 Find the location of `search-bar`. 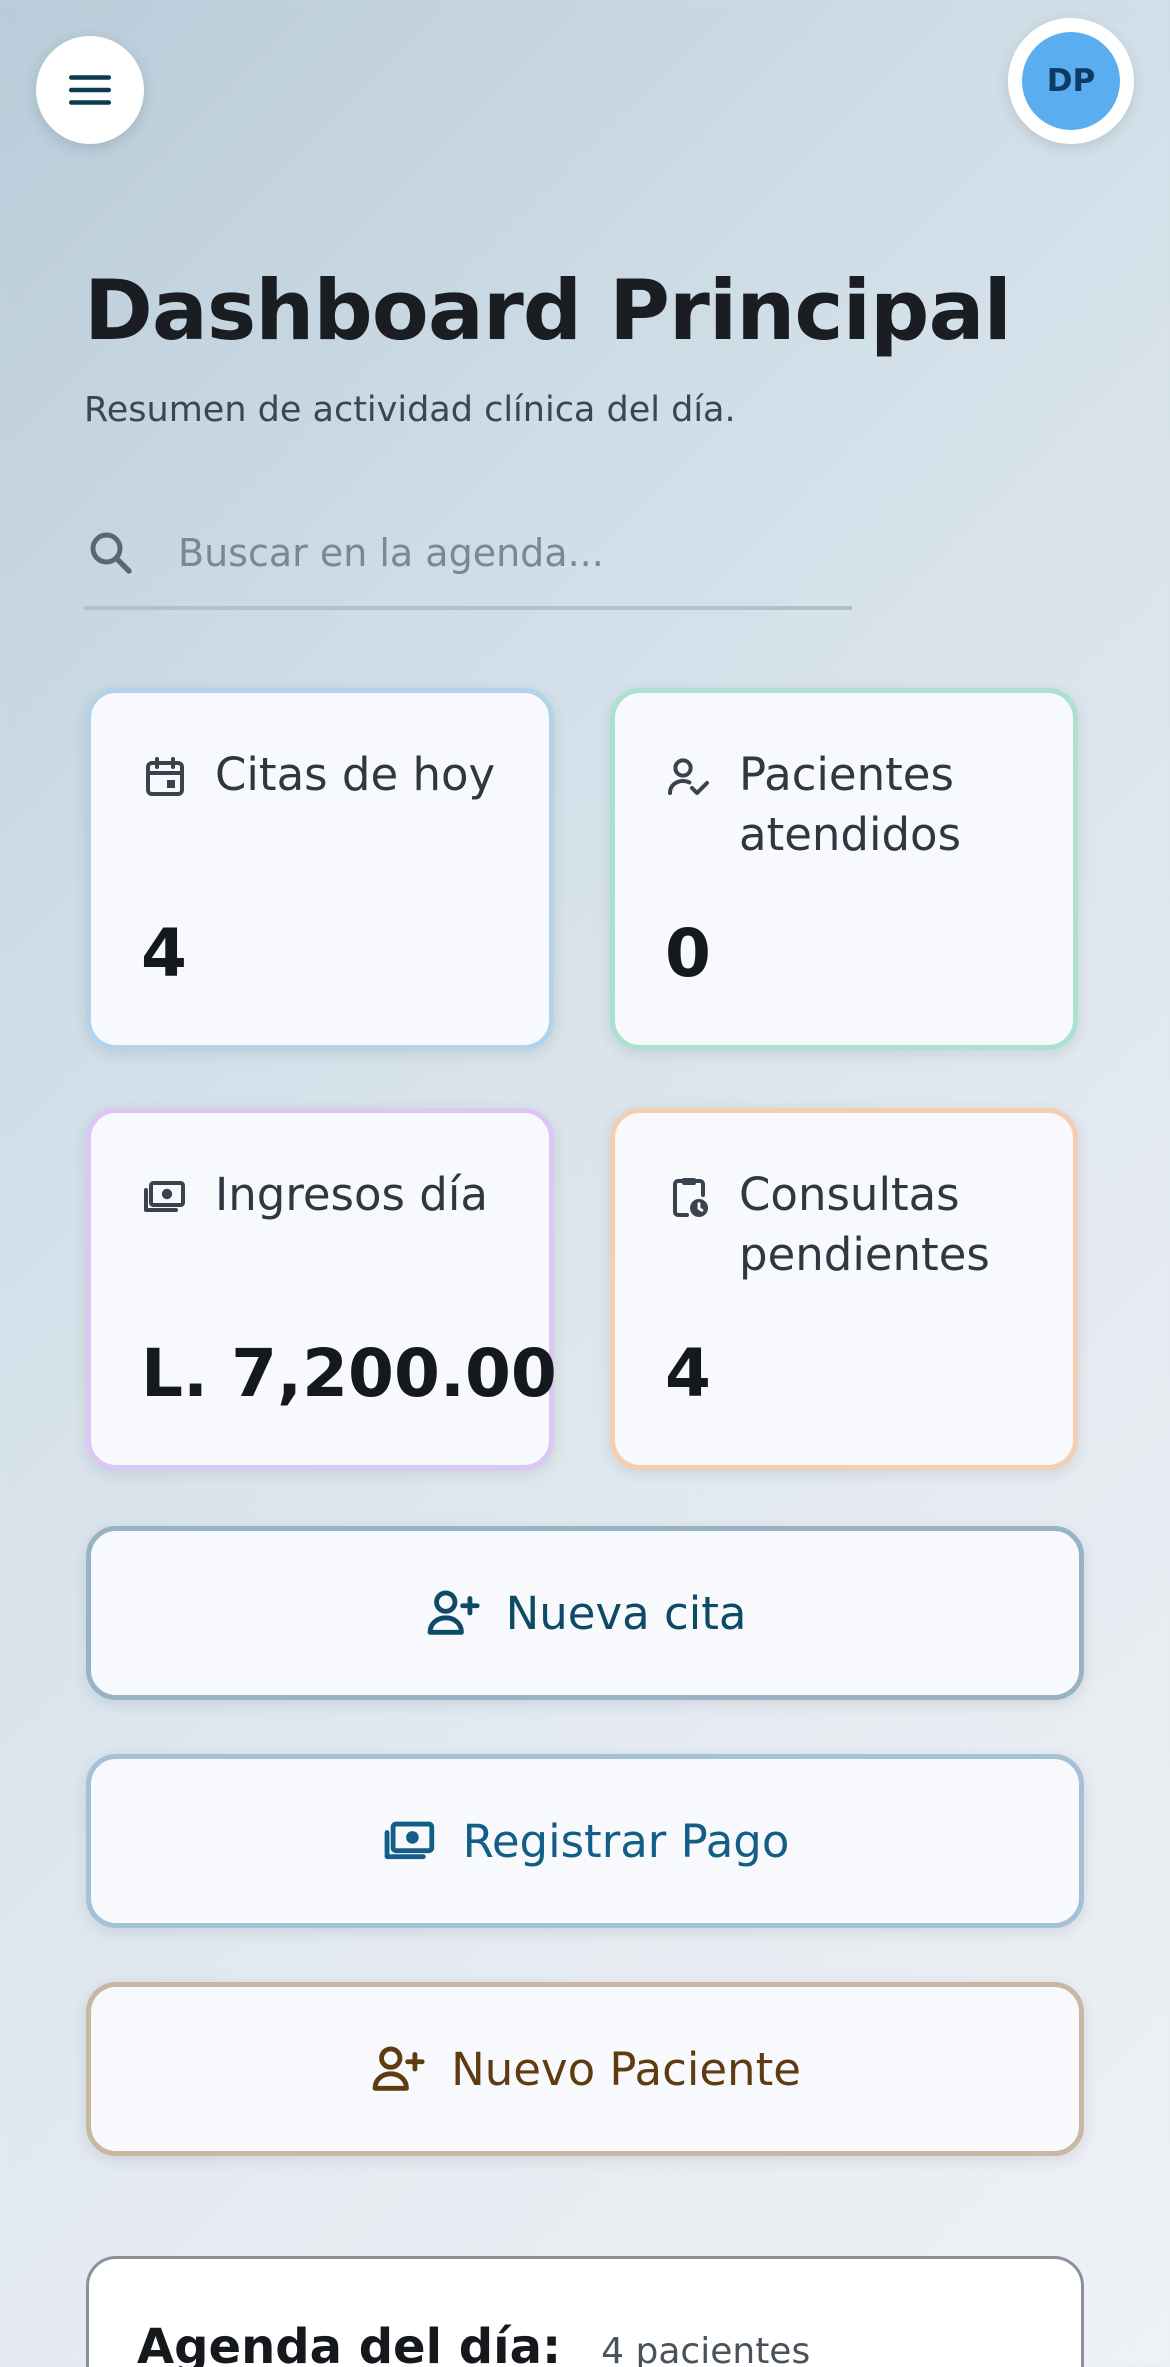

search-bar is located at coordinates (468, 555).